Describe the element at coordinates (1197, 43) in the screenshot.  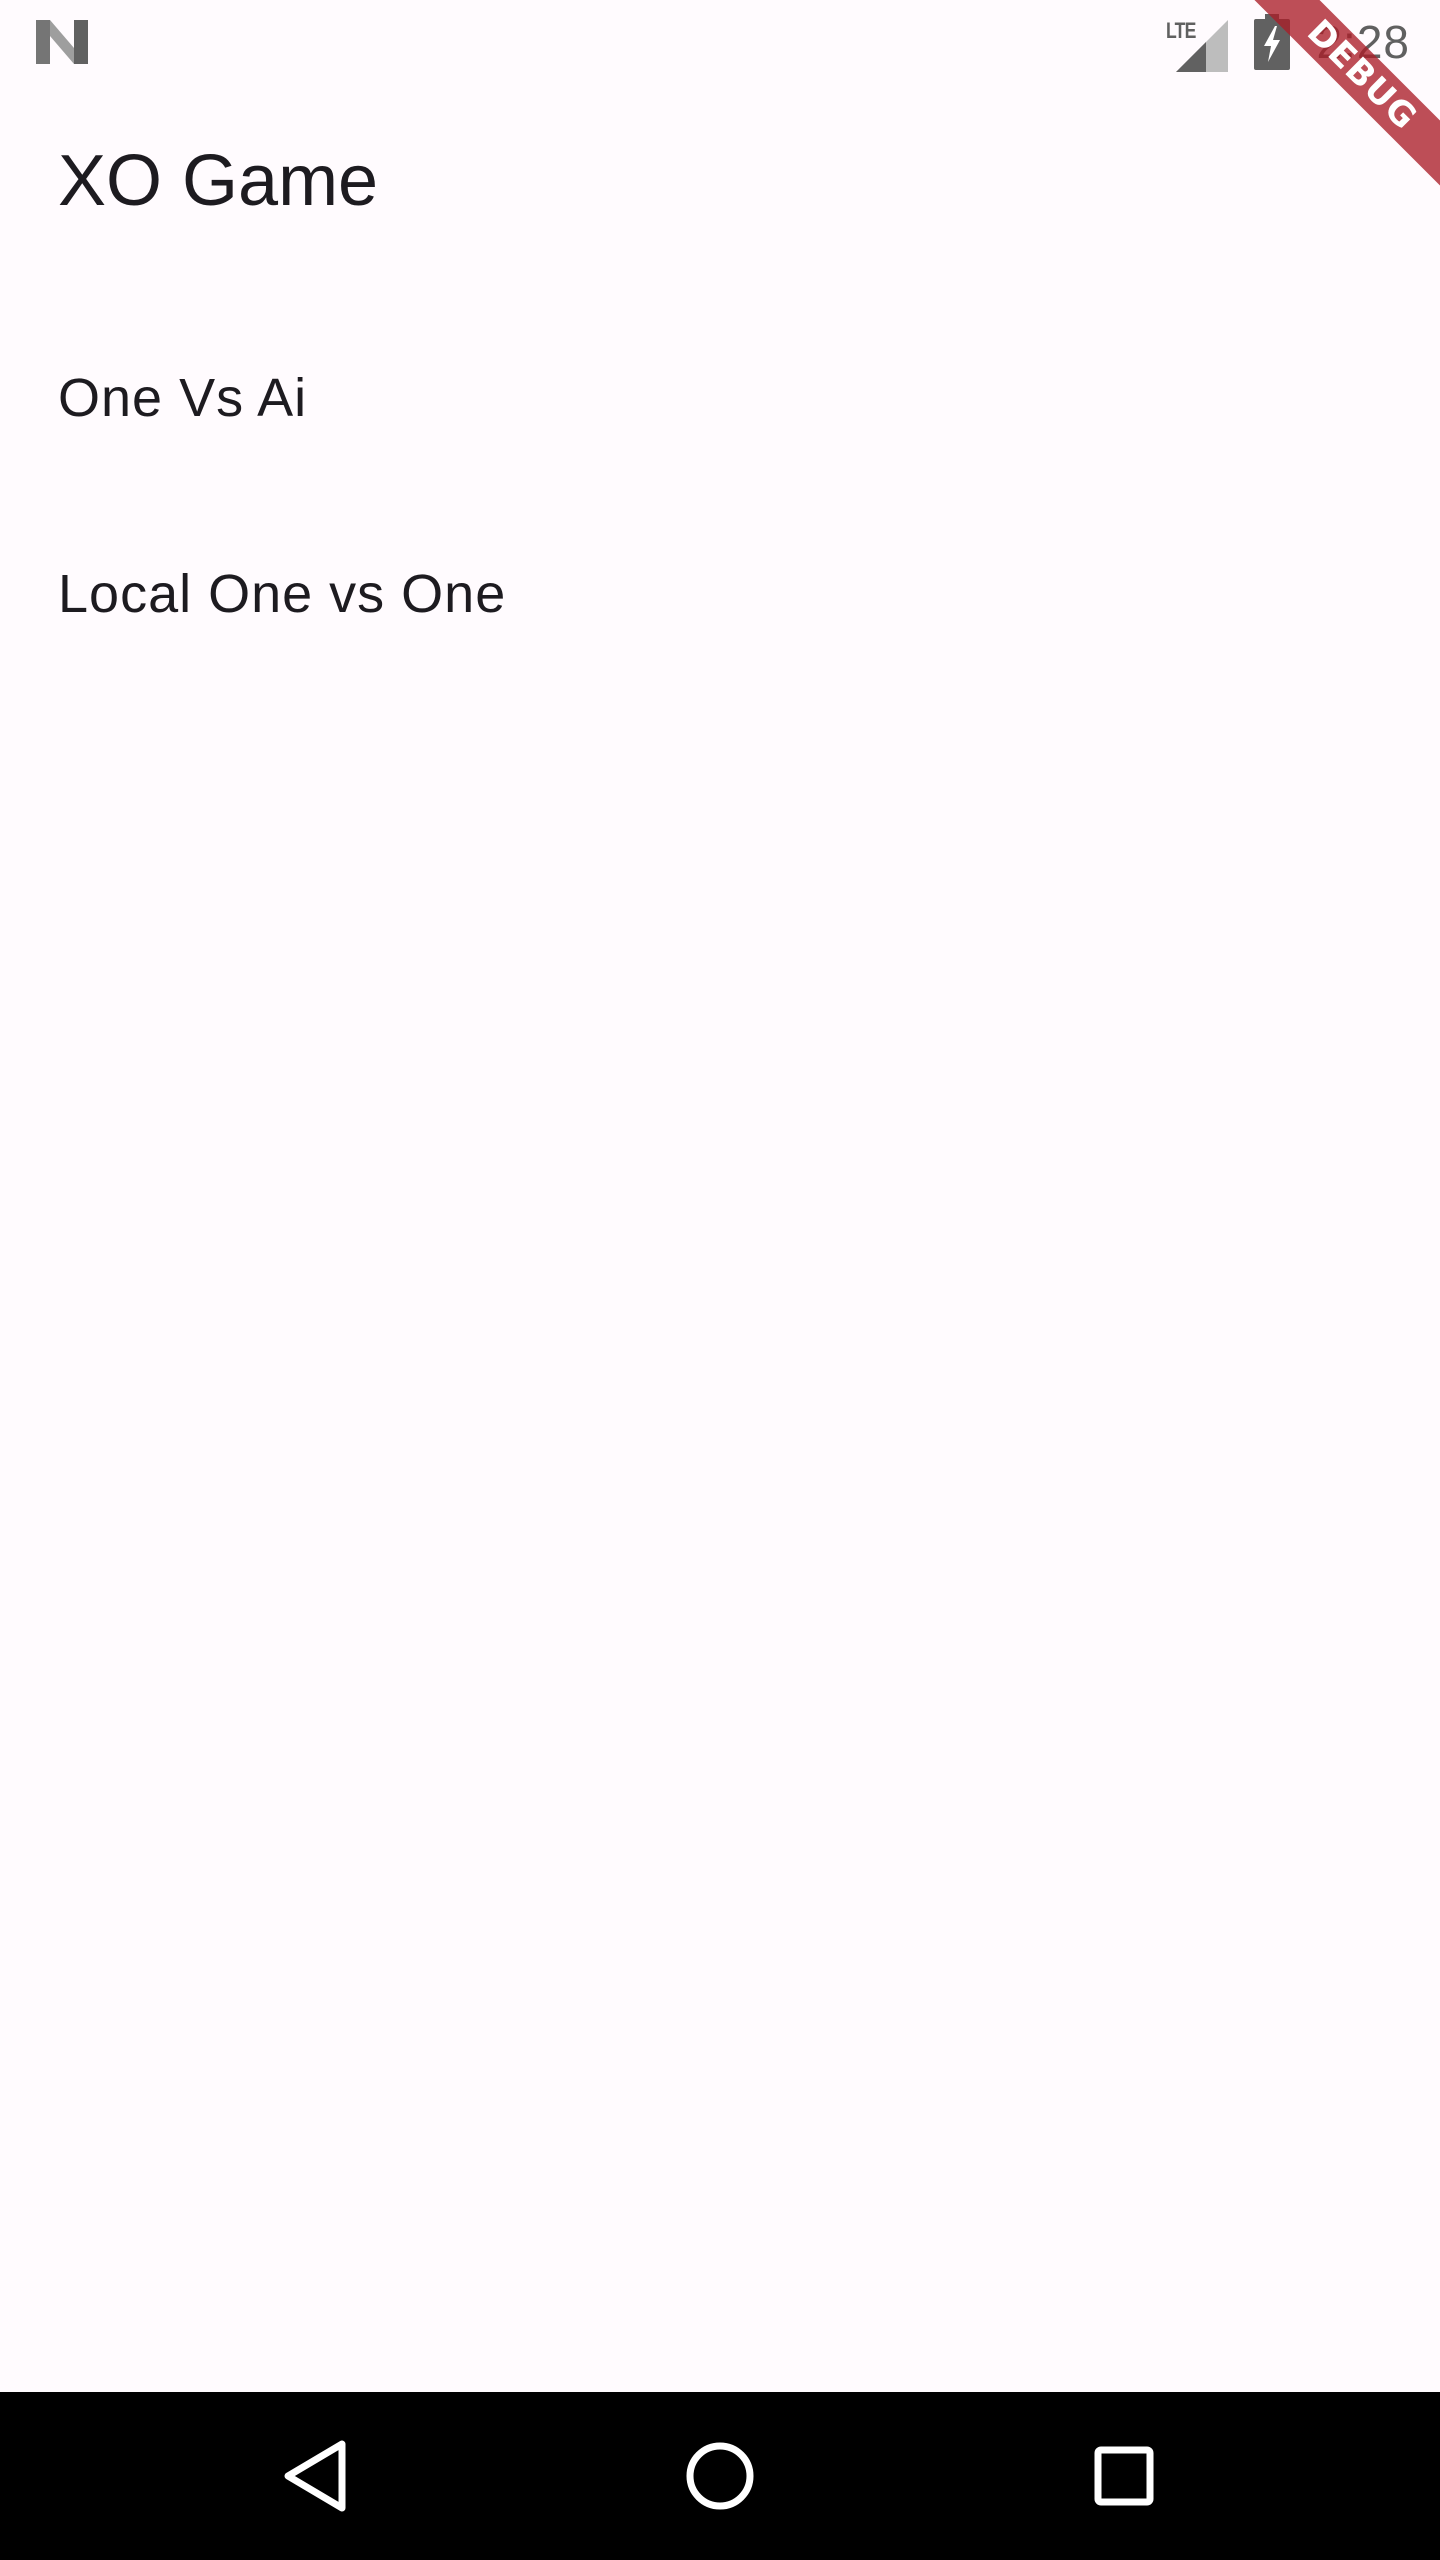
I see `network-indicator: LTE` at that location.